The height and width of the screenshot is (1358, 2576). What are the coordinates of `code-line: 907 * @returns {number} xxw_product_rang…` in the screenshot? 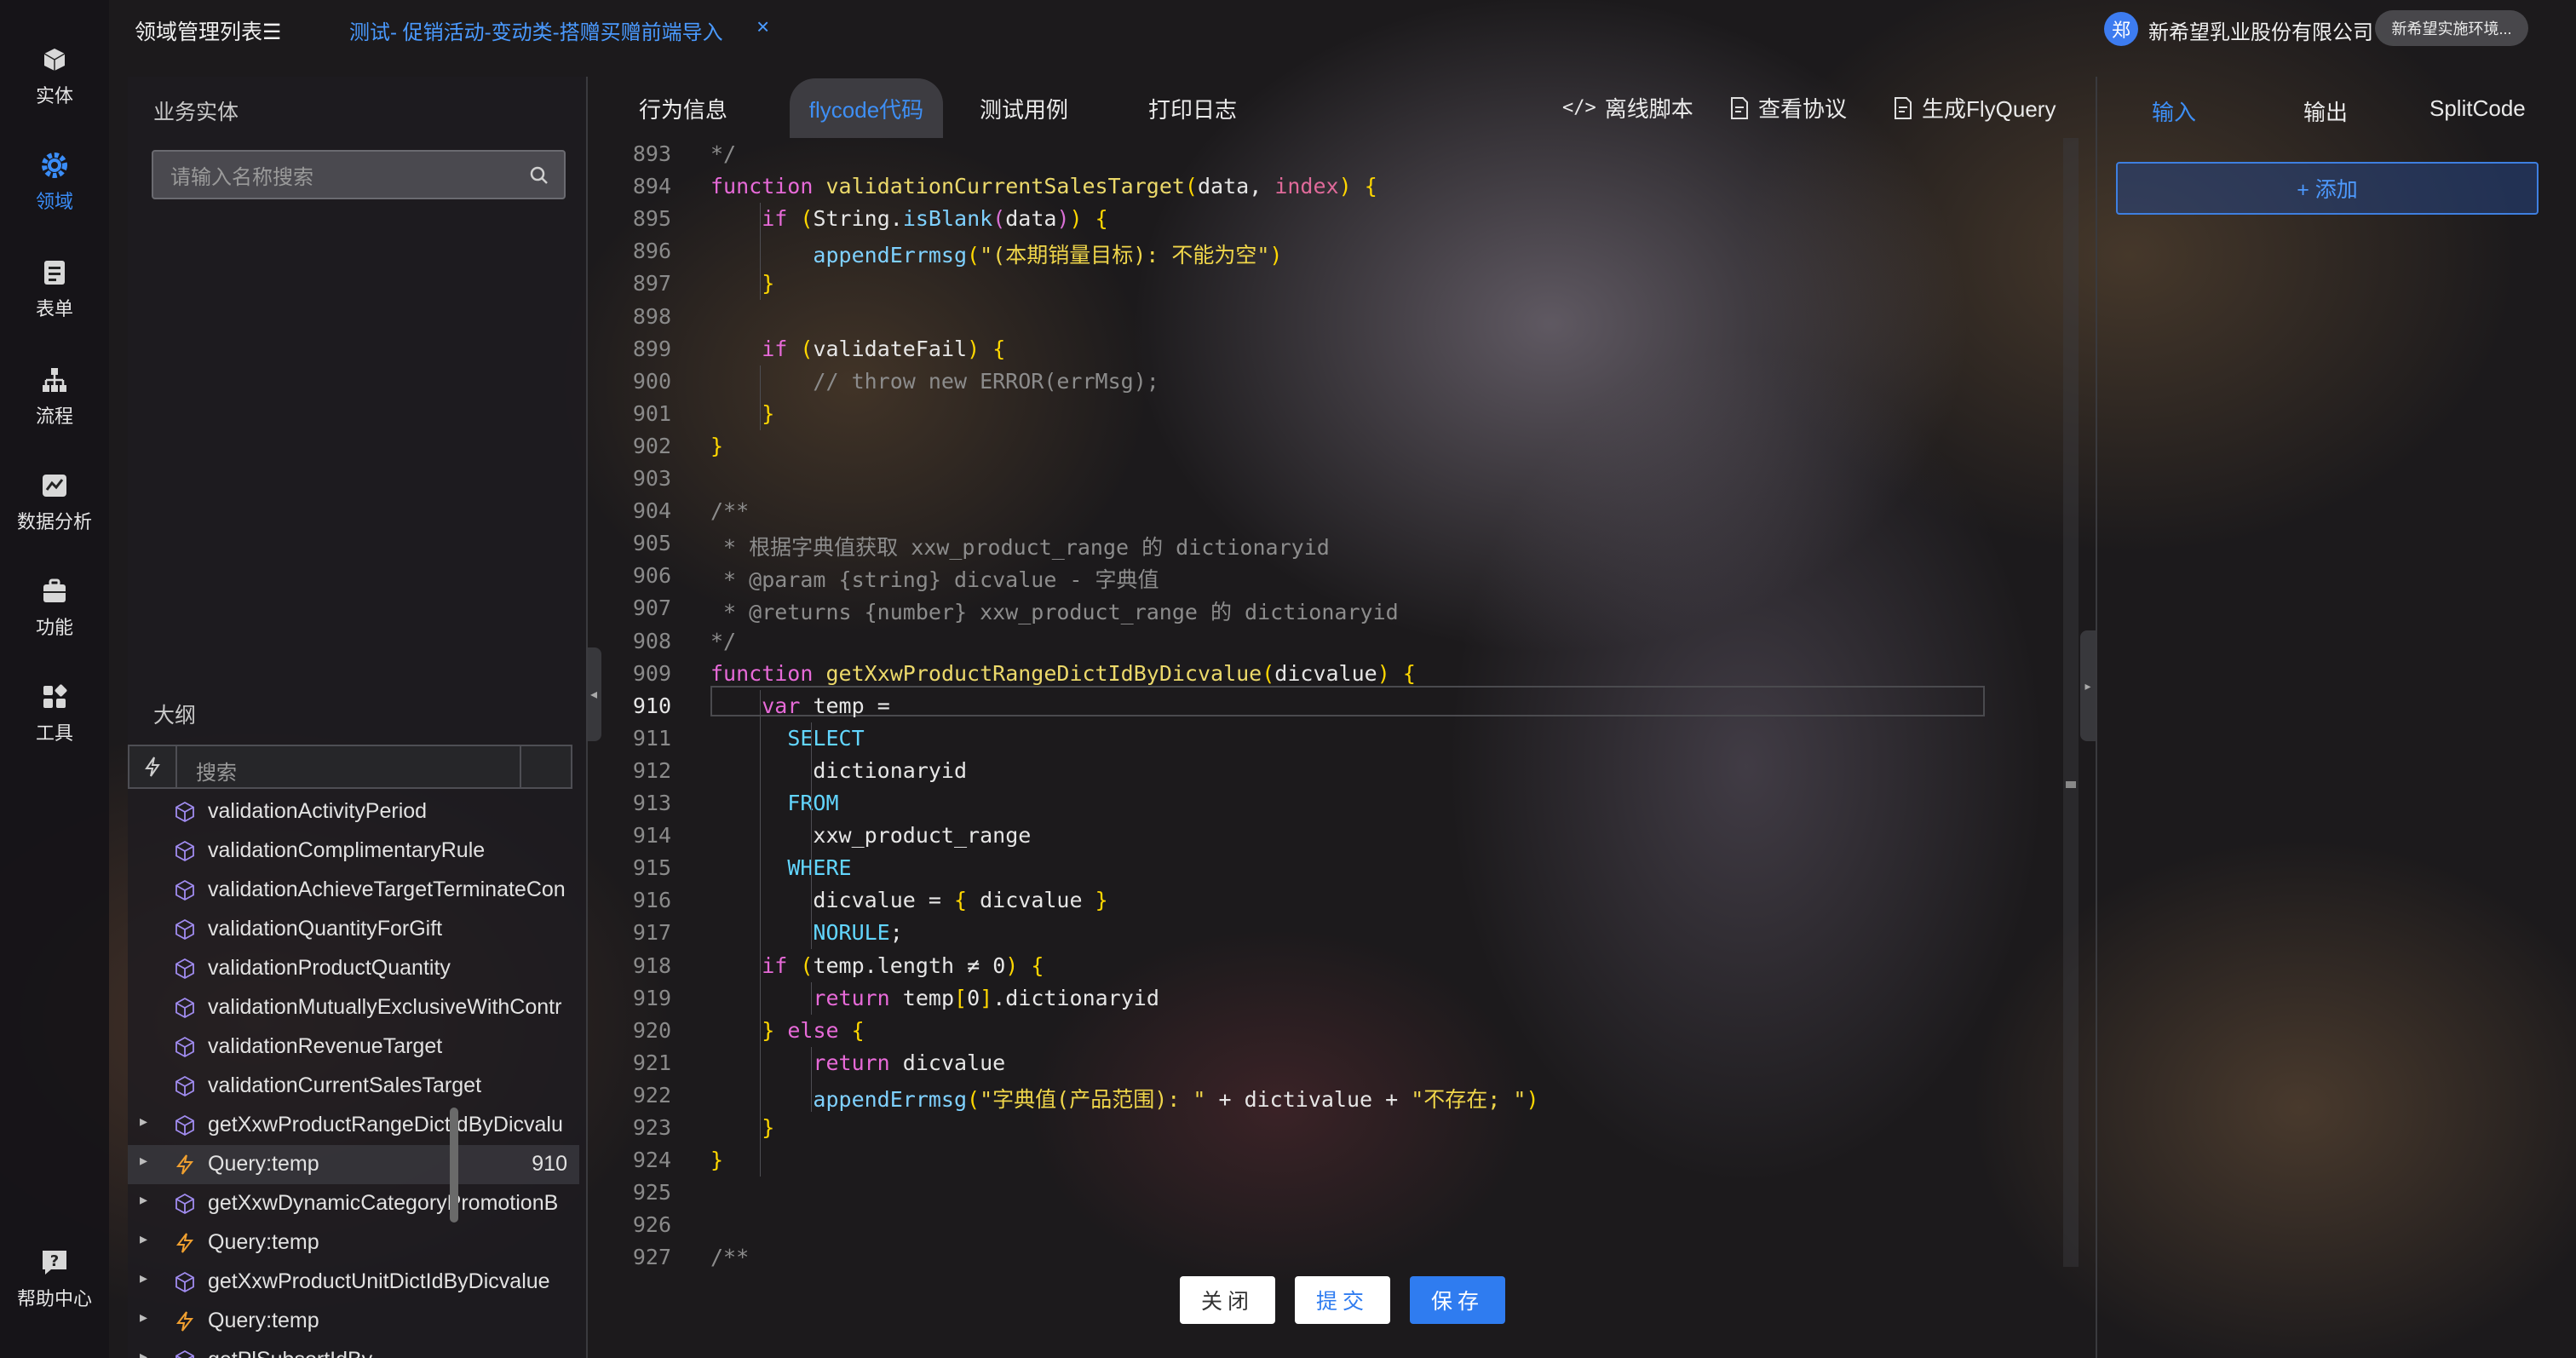 It's located at (1347, 608).